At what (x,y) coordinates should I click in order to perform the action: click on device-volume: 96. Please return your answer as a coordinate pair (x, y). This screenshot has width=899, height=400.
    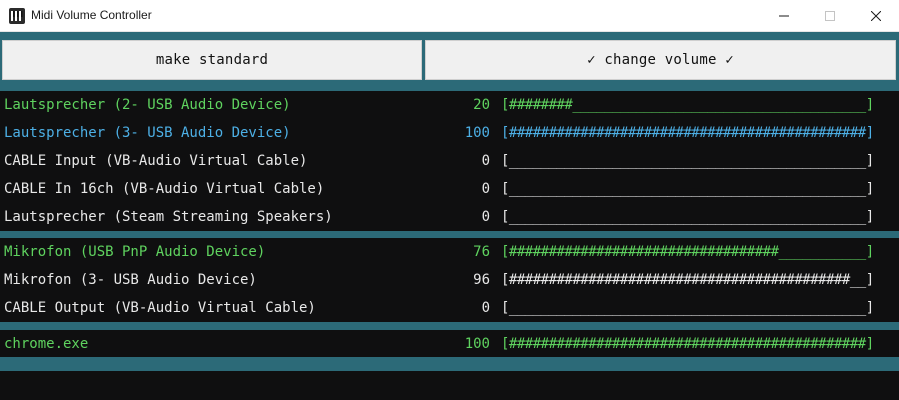
    Looking at the image, I should click on (481, 280).